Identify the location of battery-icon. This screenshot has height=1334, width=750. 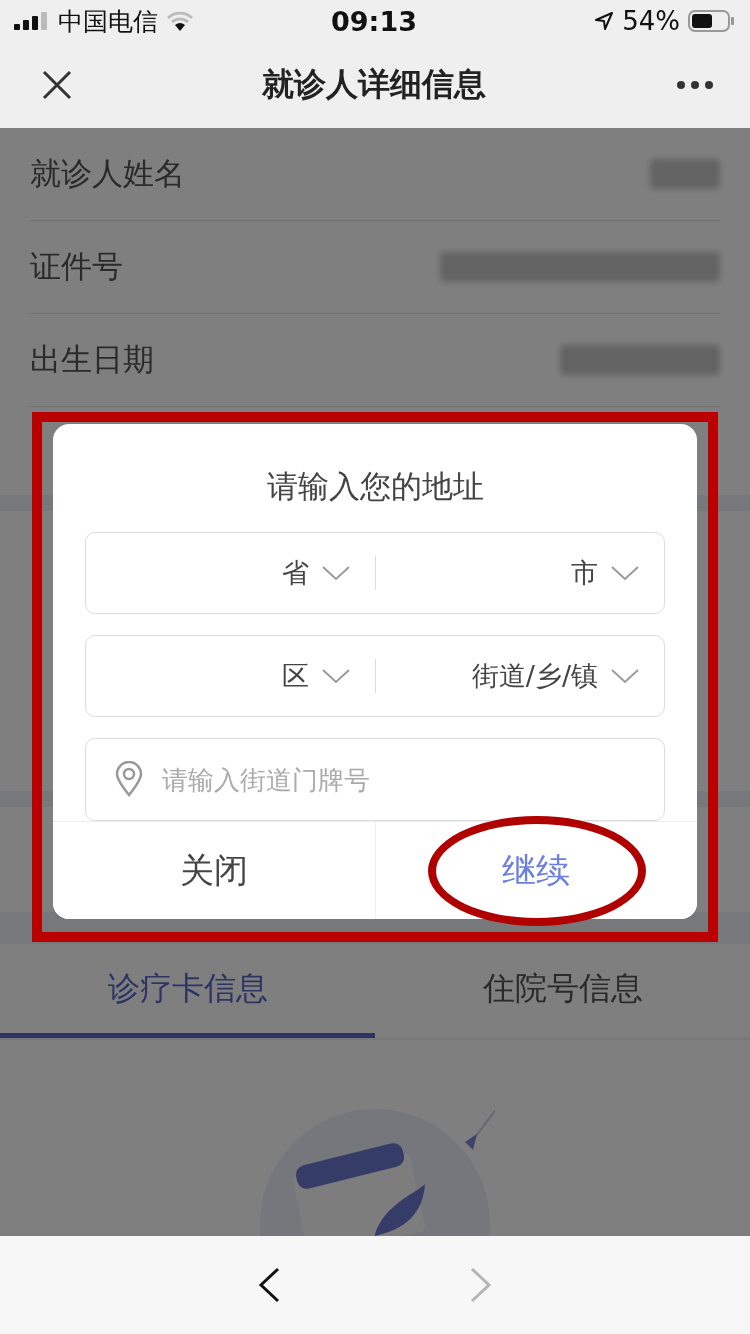
(711, 21).